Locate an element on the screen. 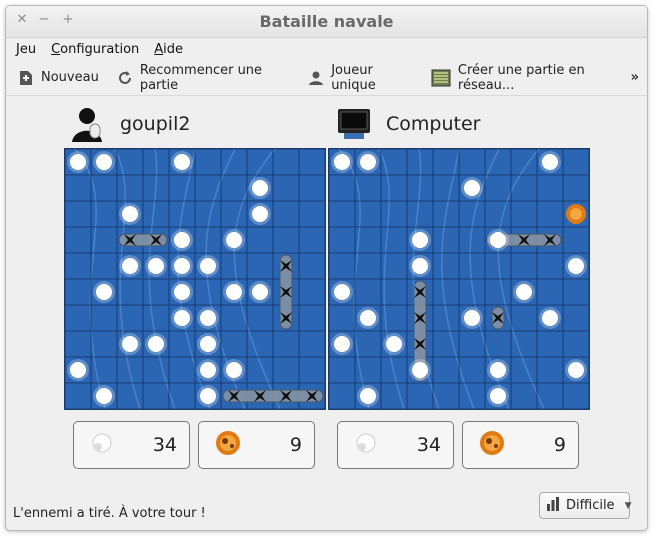 This screenshot has width=656, height=539. player-header-right: Computer is located at coordinates (408, 124).